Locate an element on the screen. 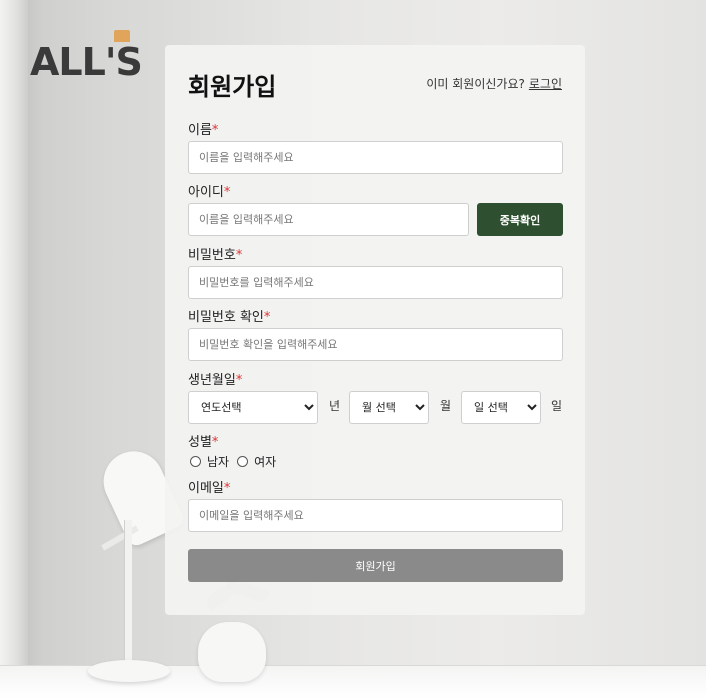 The image size is (706, 699). female-radio is located at coordinates (243, 461).